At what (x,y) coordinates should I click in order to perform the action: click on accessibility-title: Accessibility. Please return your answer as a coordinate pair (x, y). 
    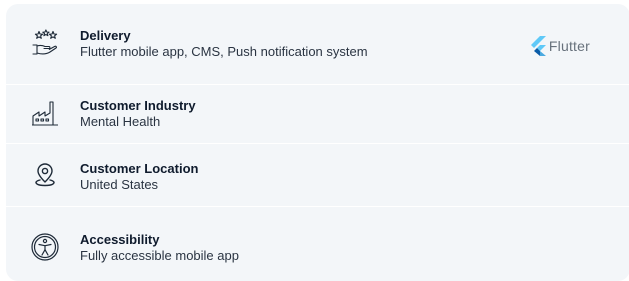
    Looking at the image, I should click on (120, 239).